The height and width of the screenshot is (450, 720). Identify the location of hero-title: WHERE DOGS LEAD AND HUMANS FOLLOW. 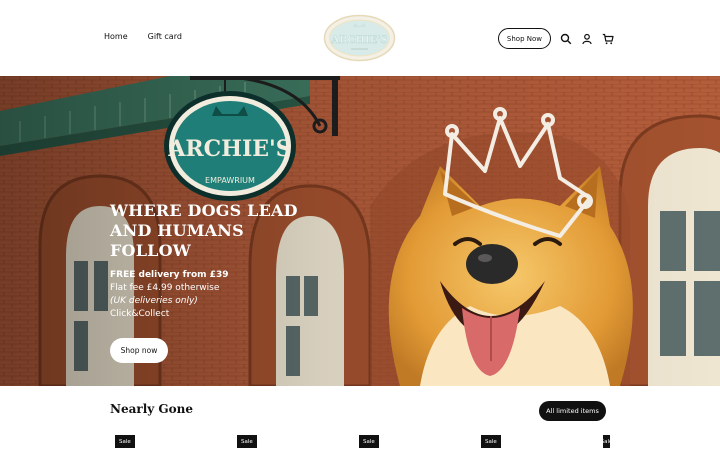
(210, 231).